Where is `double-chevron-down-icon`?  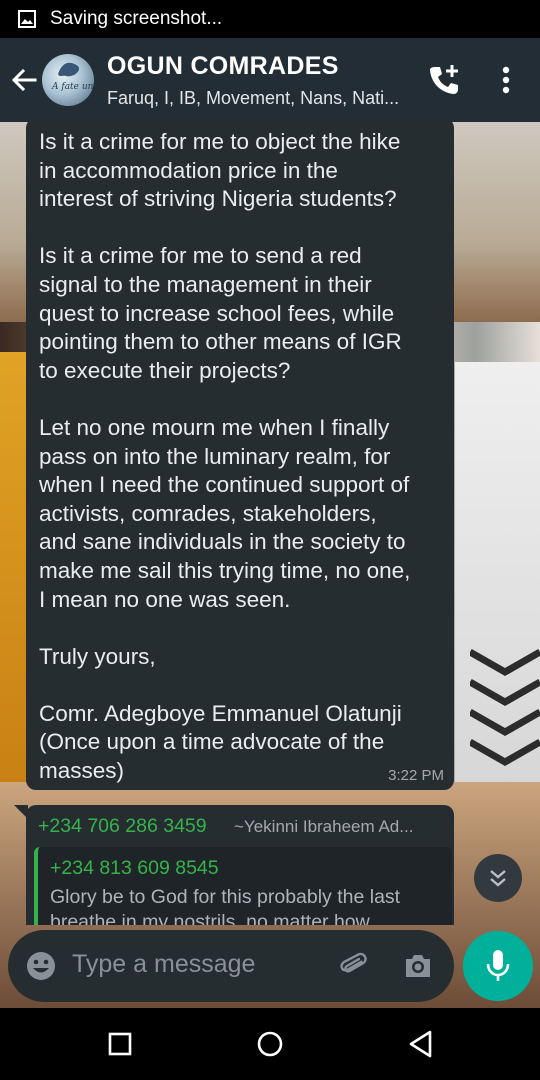
double-chevron-down-icon is located at coordinates (498, 878).